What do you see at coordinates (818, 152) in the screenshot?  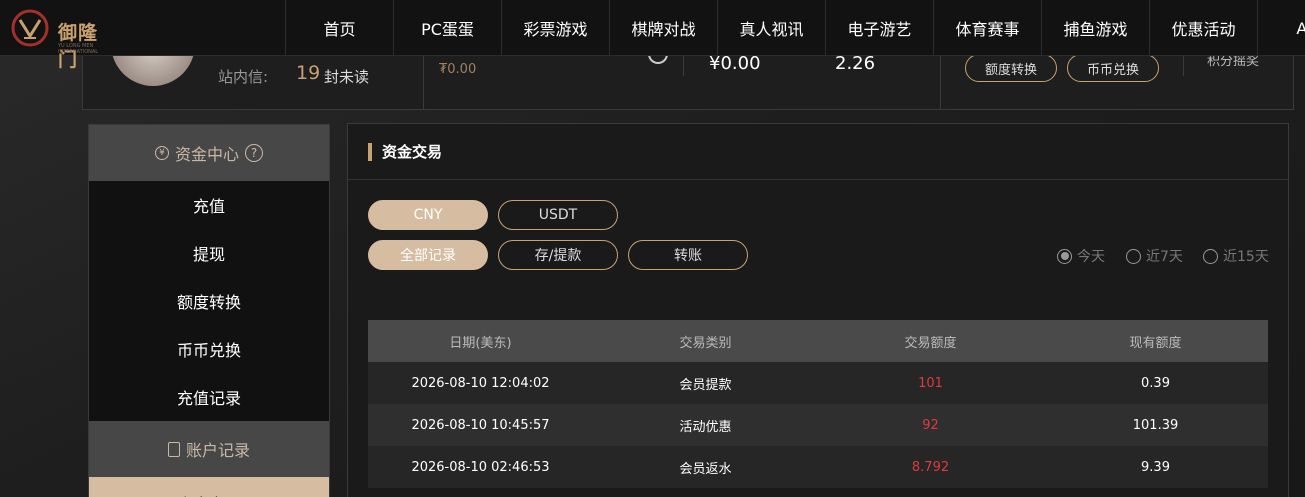 I see `panel-header: 资金交易` at bounding box center [818, 152].